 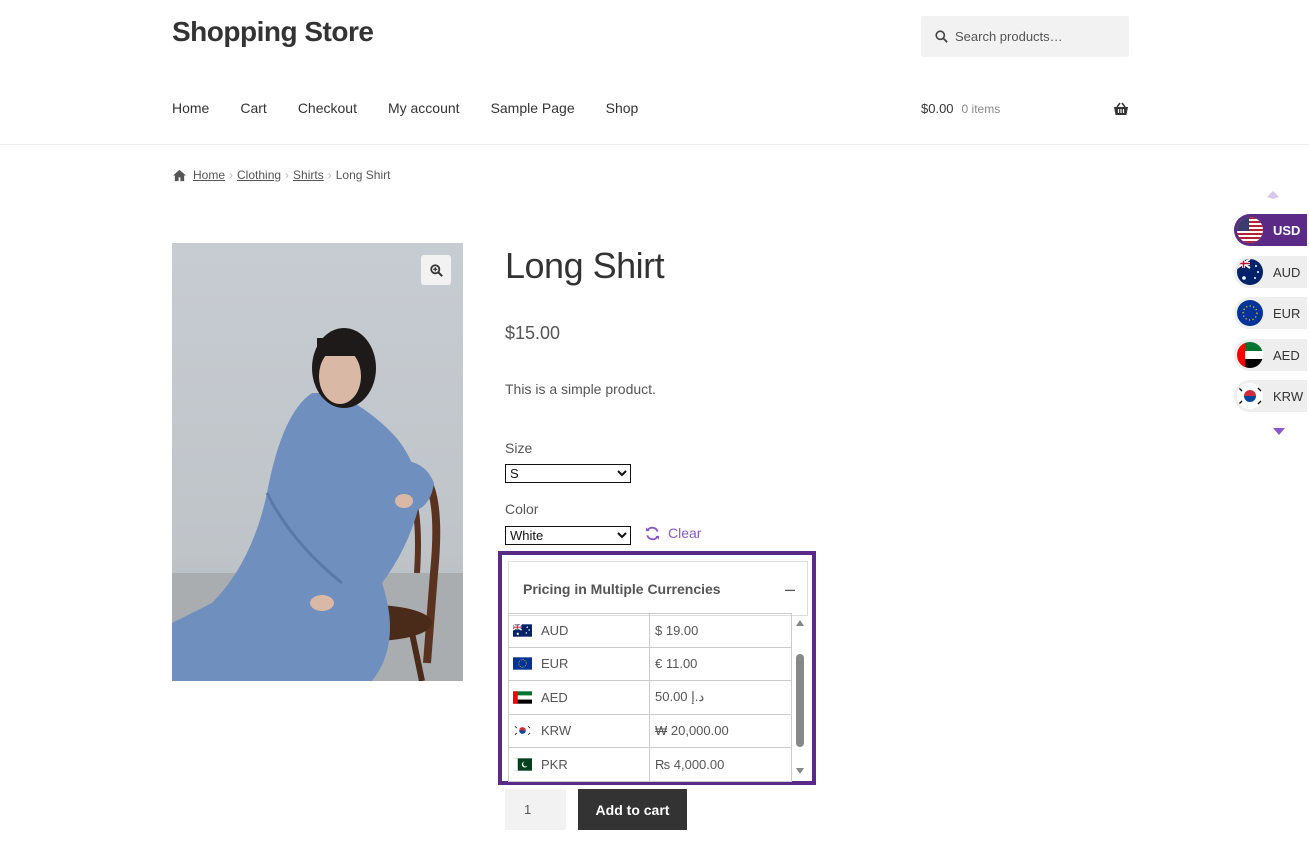 What do you see at coordinates (190, 108) in the screenshot?
I see `nav-home: Home` at bounding box center [190, 108].